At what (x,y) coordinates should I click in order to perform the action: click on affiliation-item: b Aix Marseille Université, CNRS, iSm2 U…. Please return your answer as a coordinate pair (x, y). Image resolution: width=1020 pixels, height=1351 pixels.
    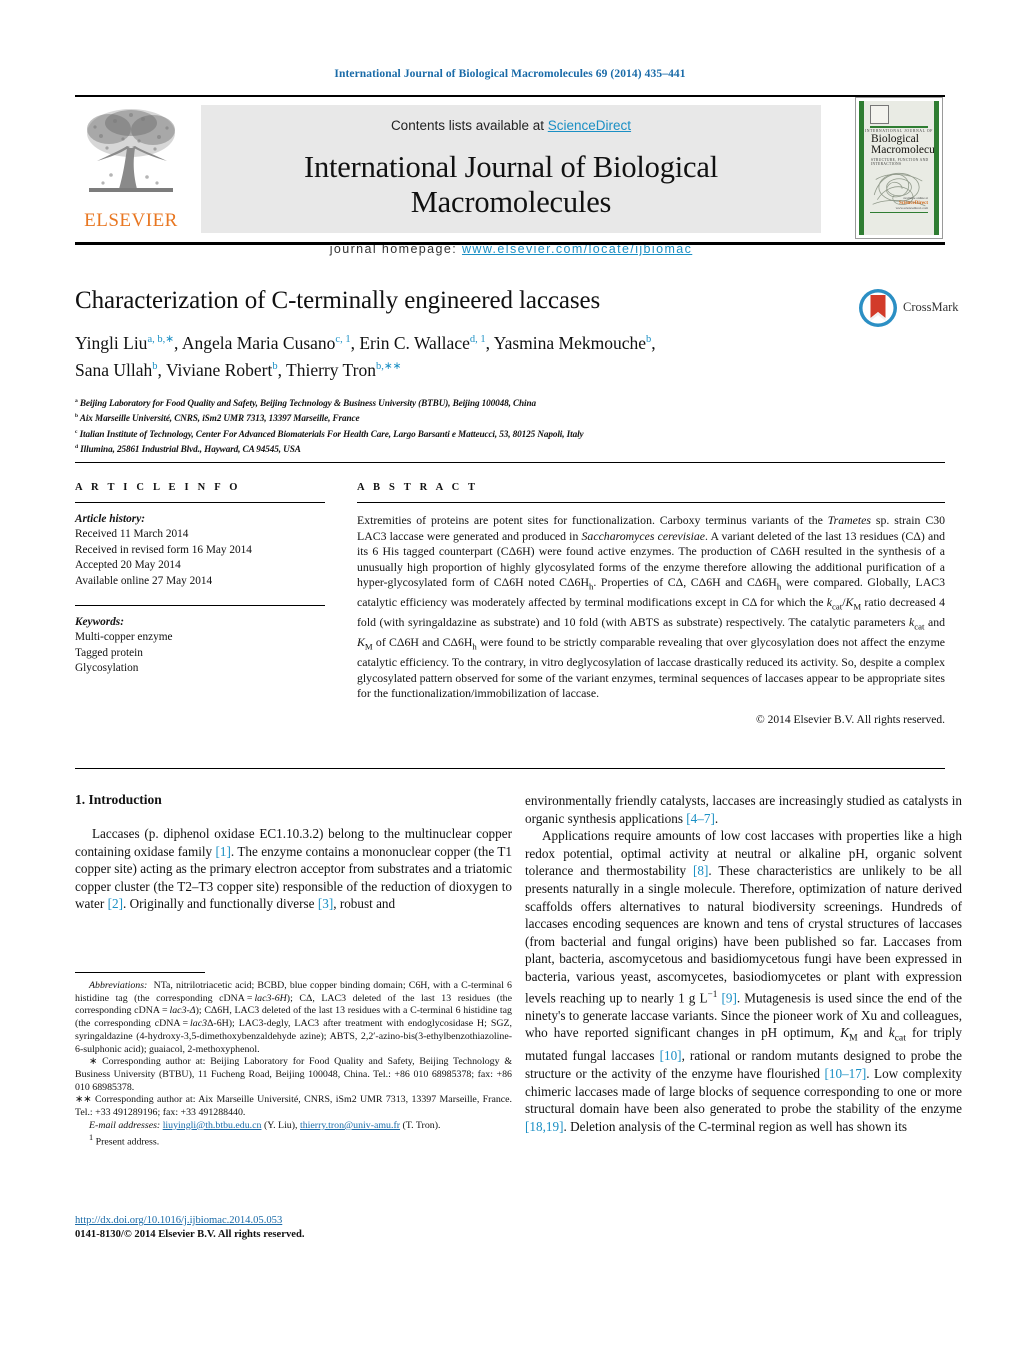
    Looking at the image, I should click on (460, 418).